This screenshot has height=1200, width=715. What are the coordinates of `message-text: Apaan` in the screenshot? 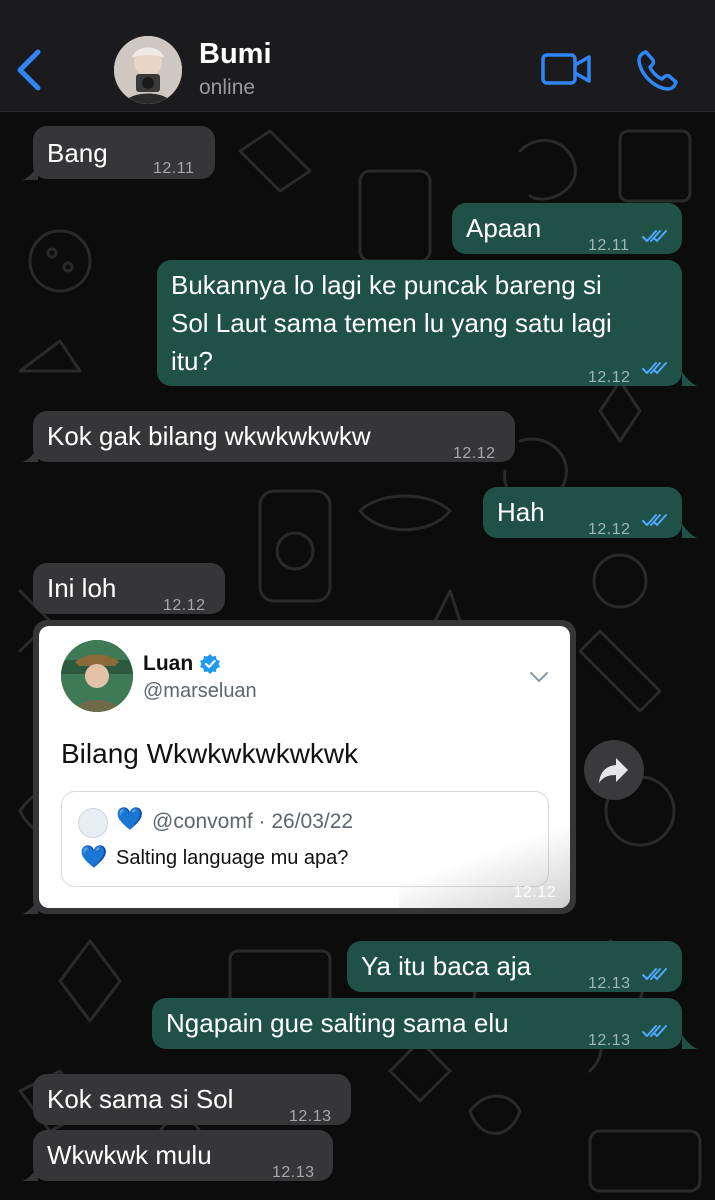 It's located at (504, 228).